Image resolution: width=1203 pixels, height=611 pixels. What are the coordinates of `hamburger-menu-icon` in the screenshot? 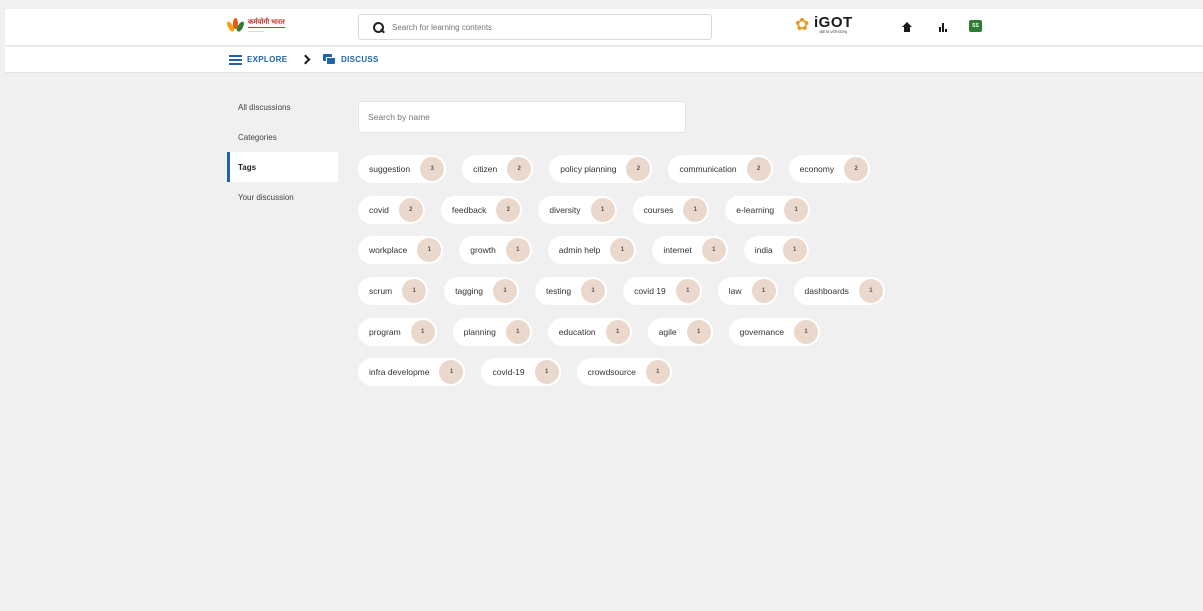 It's located at (235, 60).